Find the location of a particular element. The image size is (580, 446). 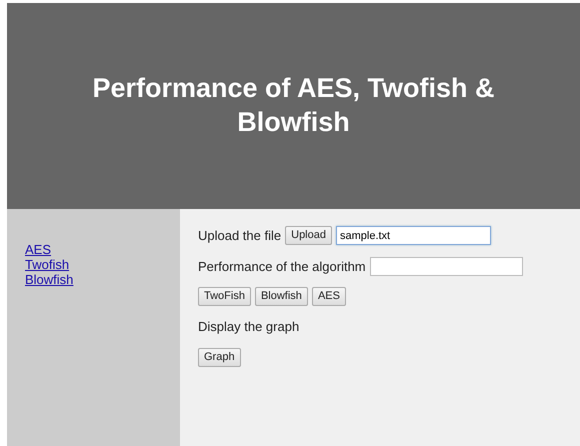

graph-button: Graph is located at coordinates (219, 357).